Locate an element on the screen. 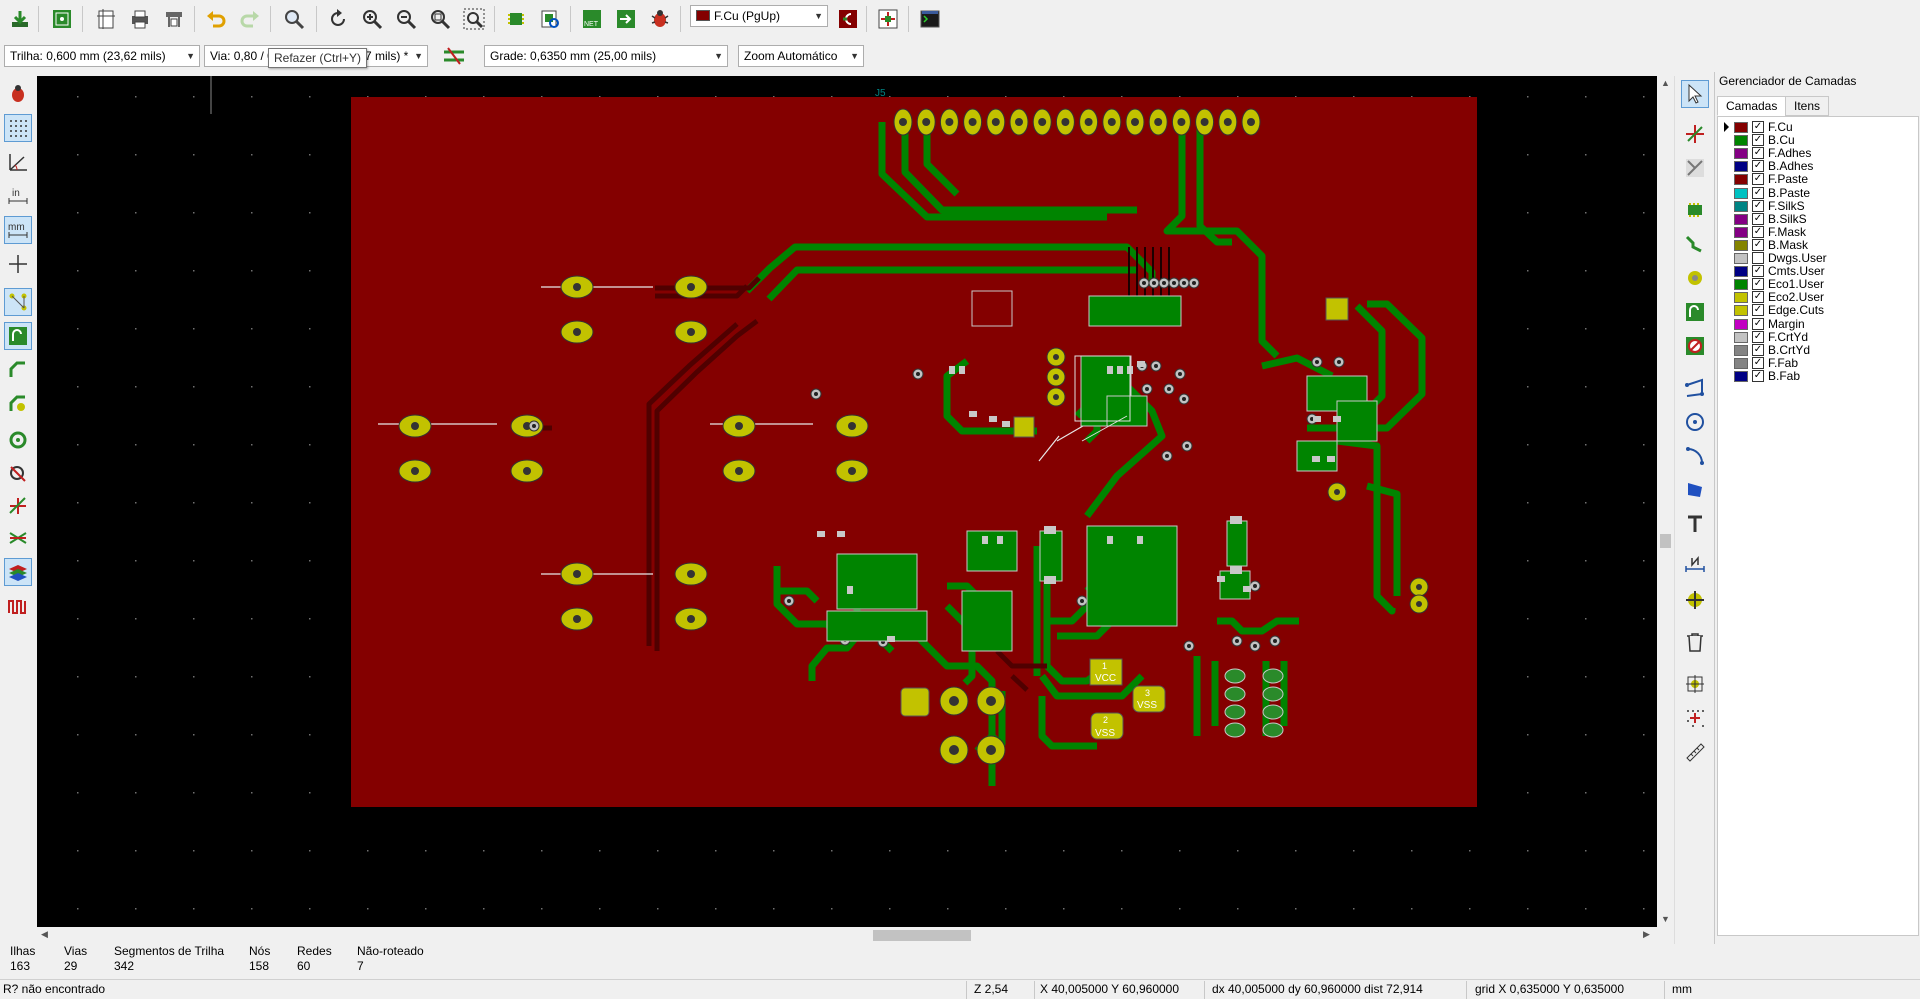  grid-select: Grade: 0,6350 mm (25,00 mils) ▼ is located at coordinates (606, 56).